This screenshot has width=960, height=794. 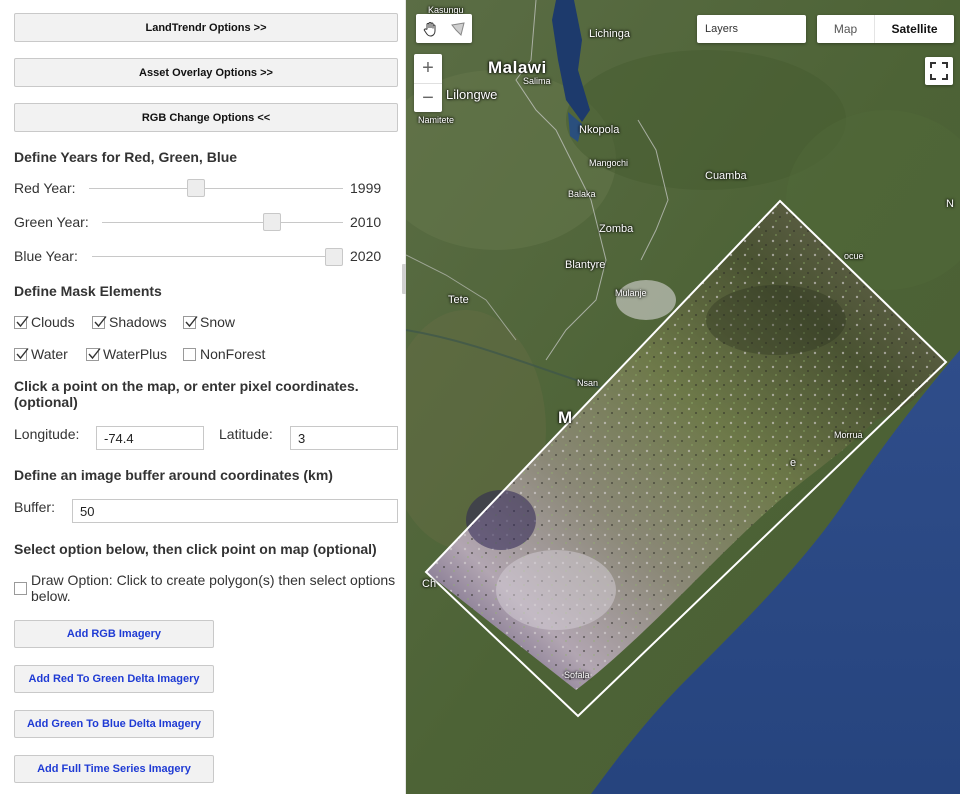 What do you see at coordinates (114, 634) in the screenshot?
I see `add-rgb-imagery-button: Add RGB Imagery` at bounding box center [114, 634].